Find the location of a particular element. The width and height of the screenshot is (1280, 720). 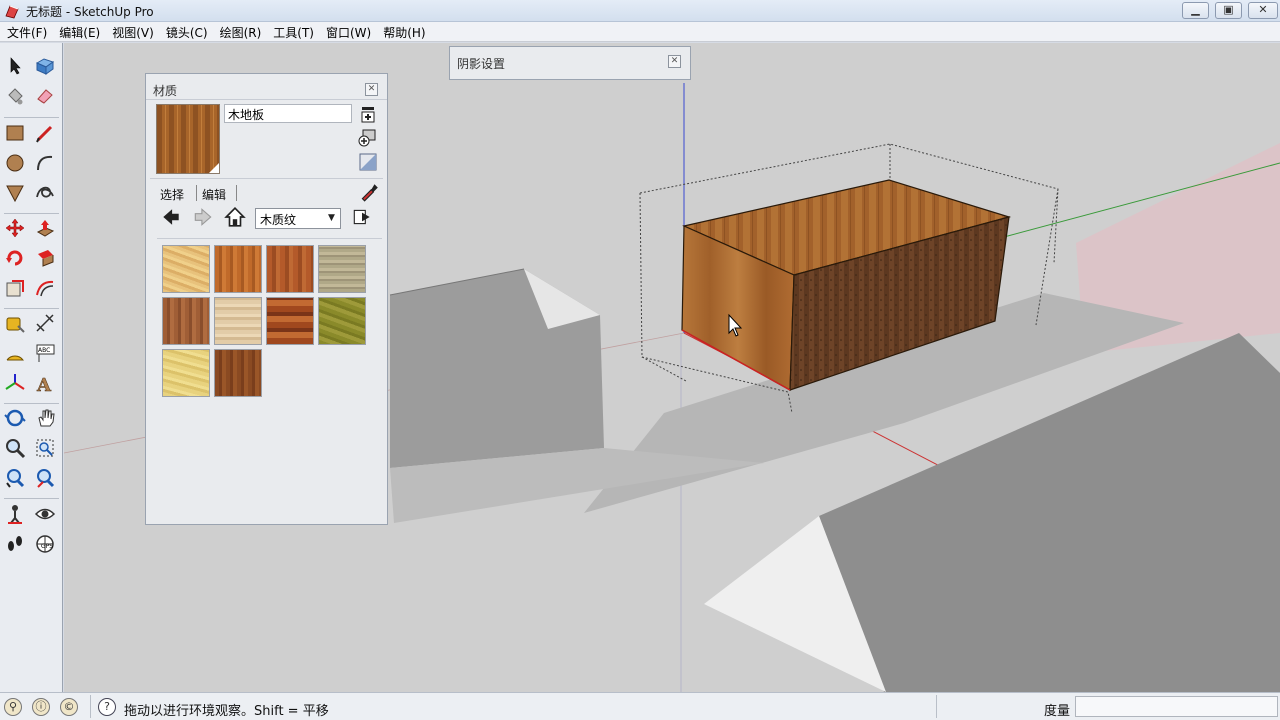

tape-measure-icon is located at coordinates (15, 323).